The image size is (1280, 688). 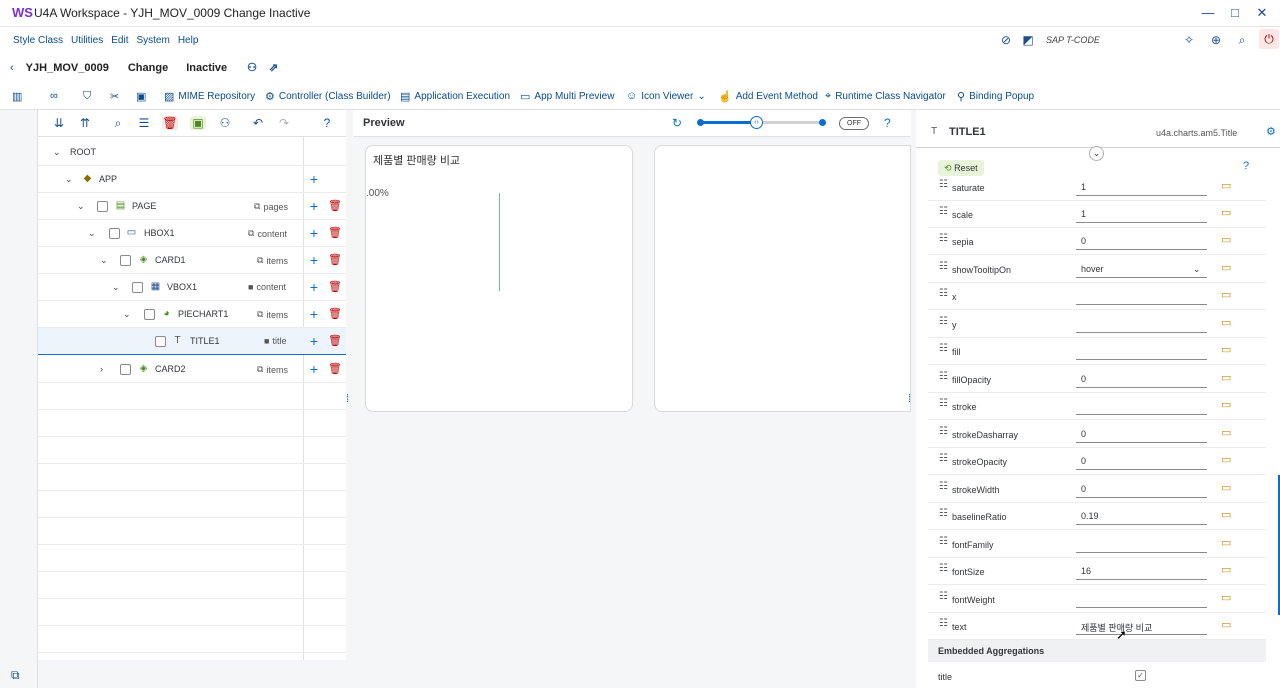 What do you see at coordinates (15, 675) in the screenshot?
I see `panel-toggle-icon: ⧉` at bounding box center [15, 675].